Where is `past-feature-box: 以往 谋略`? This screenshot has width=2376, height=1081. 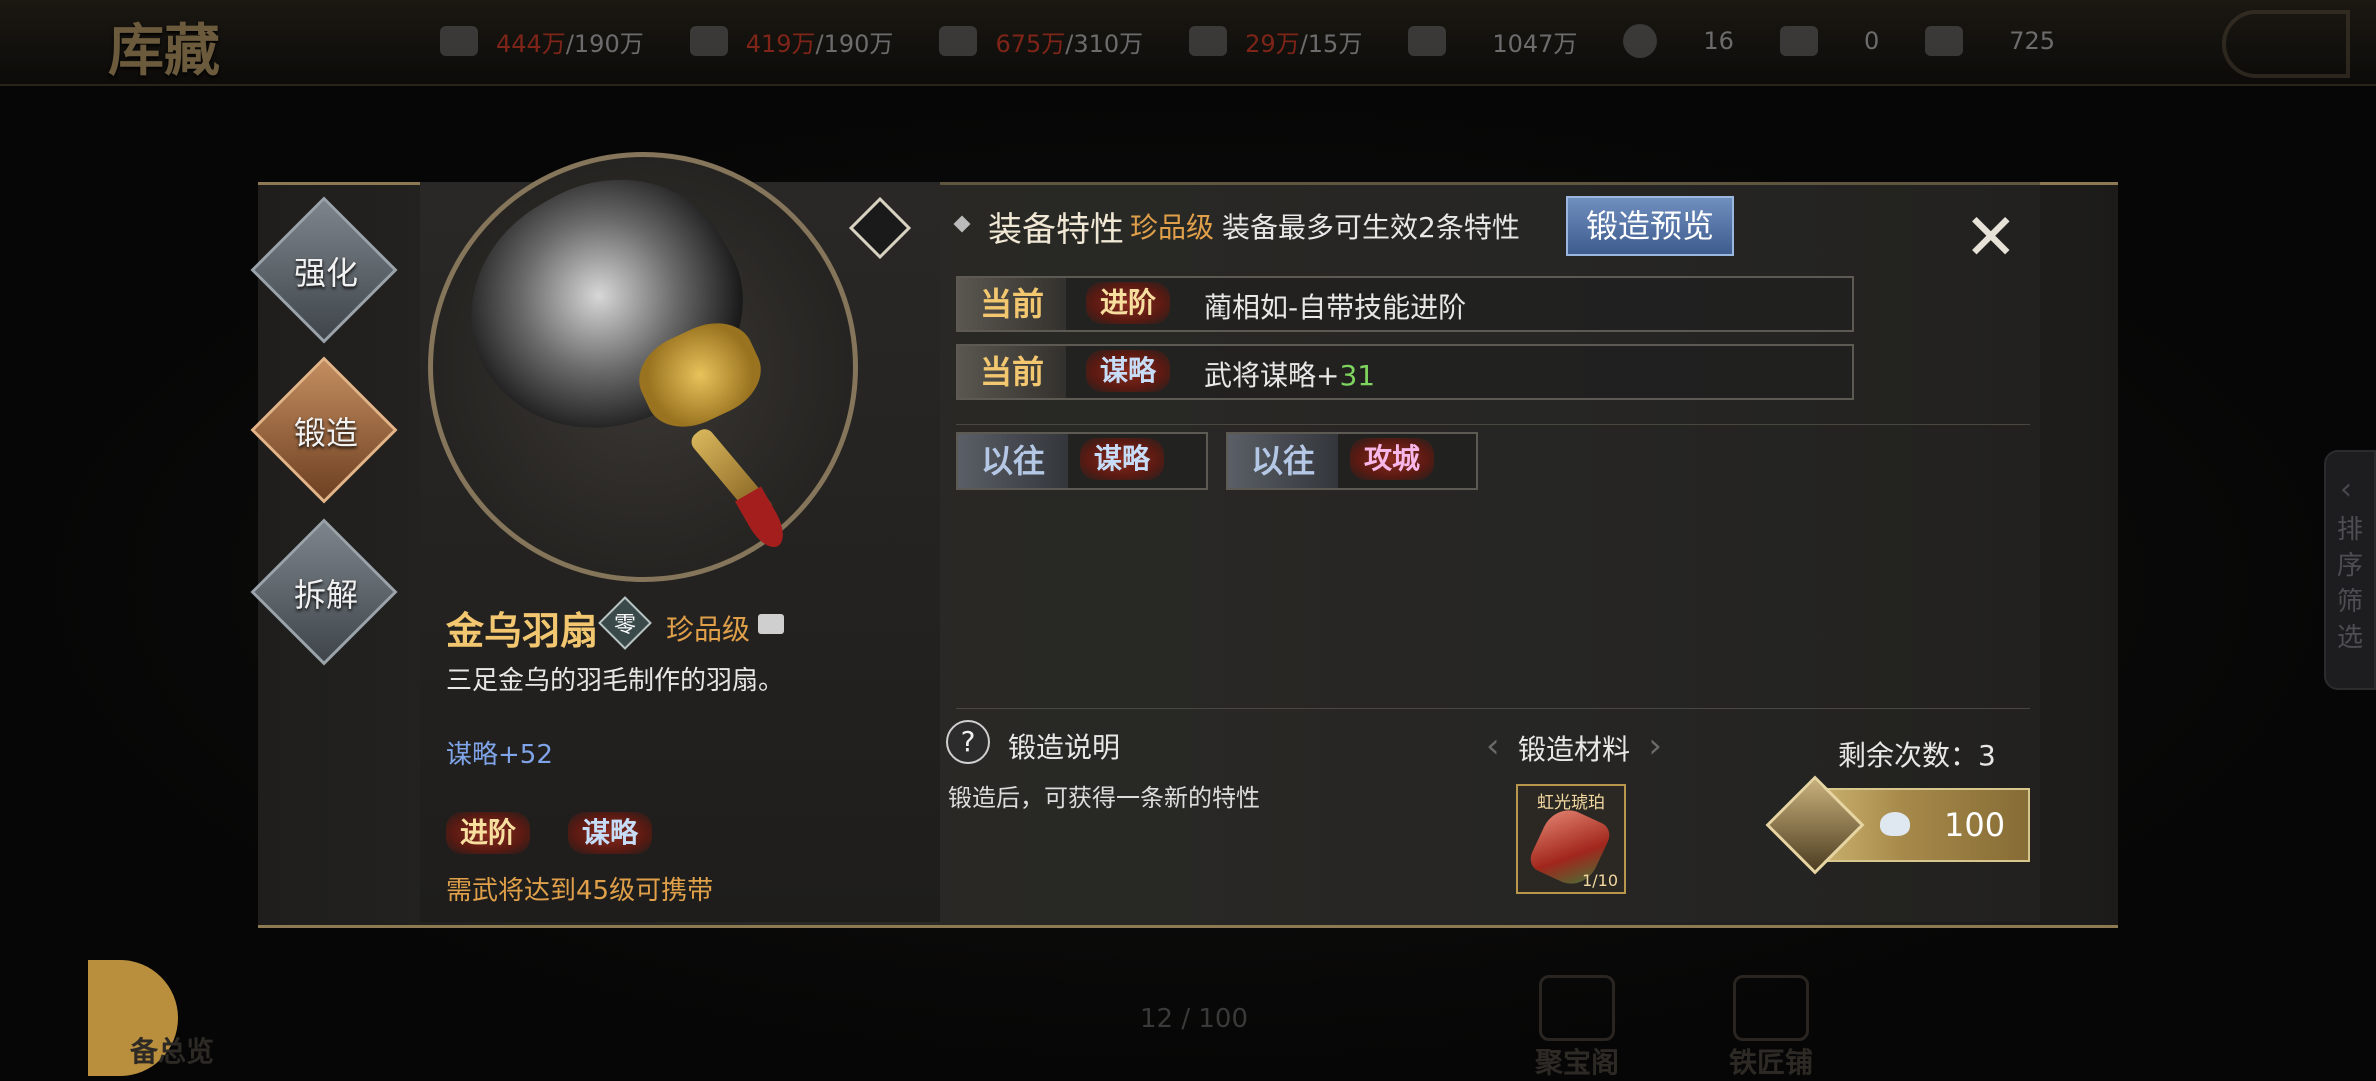 past-feature-box: 以往 谋略 is located at coordinates (1082, 461).